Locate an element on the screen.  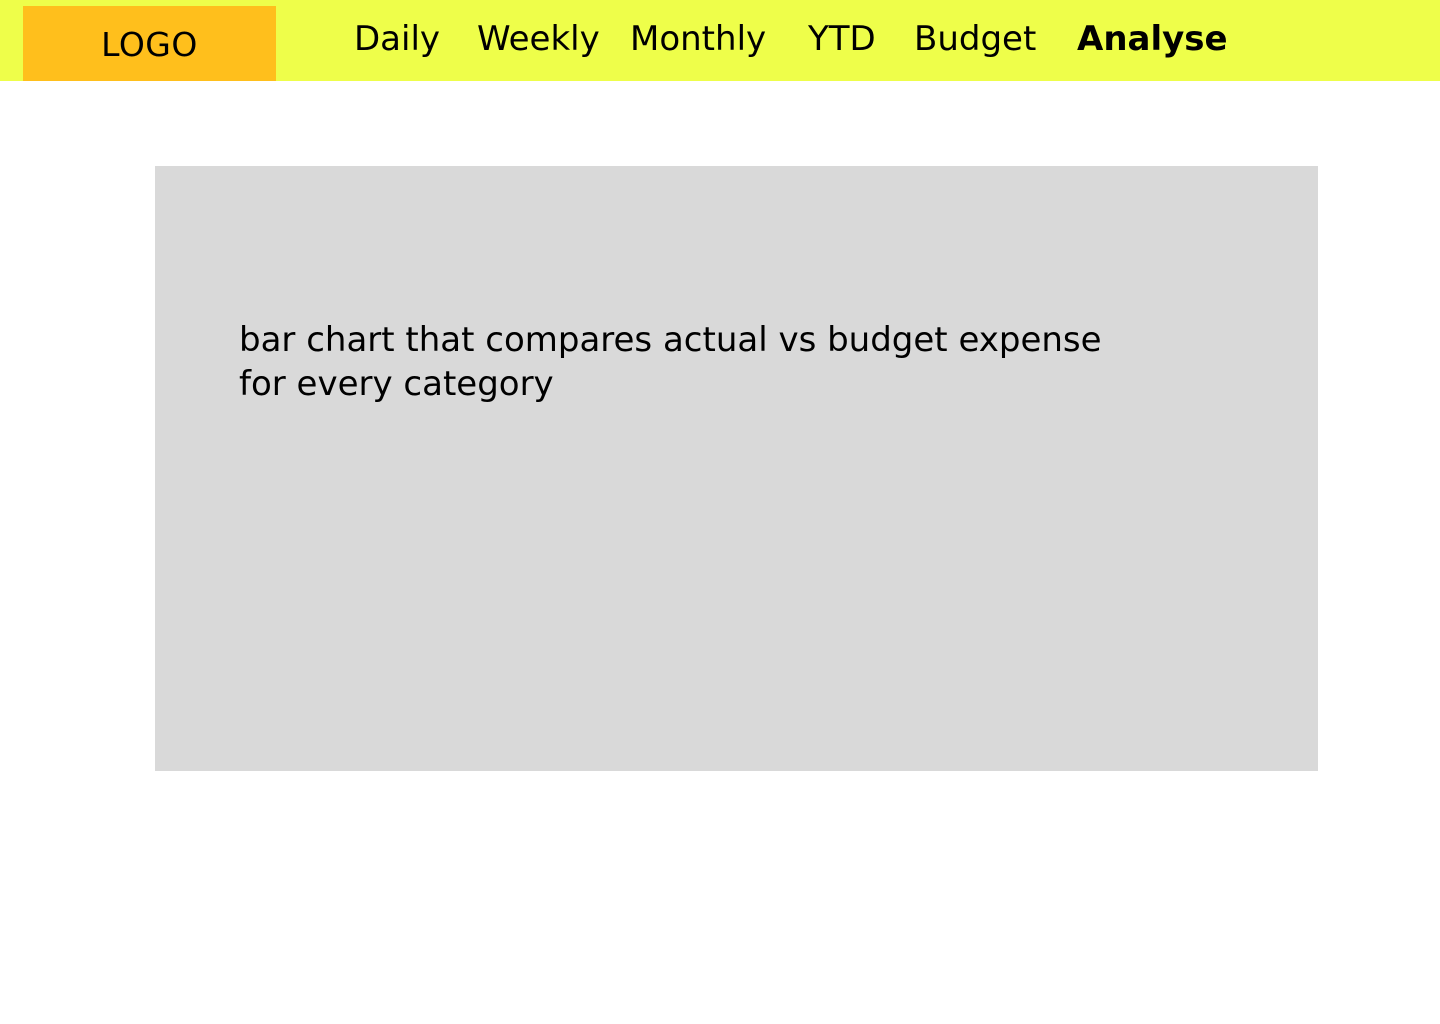
nav-tab-daily: Daily is located at coordinates (397, 39).